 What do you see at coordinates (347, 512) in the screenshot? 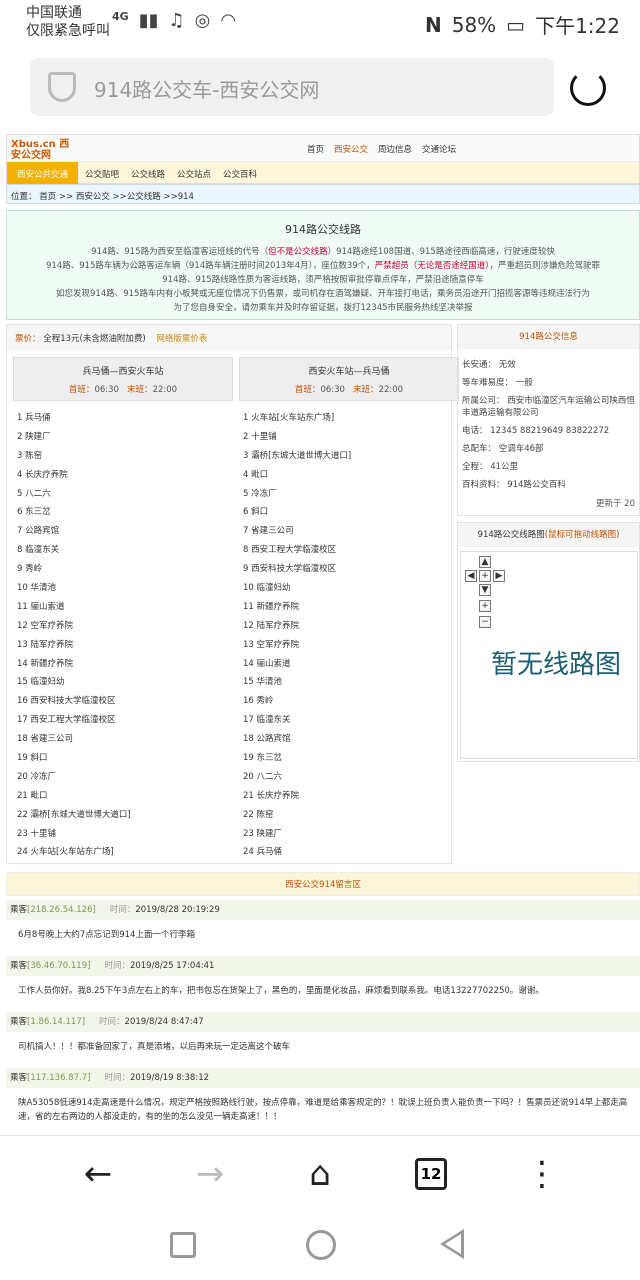
I see `stop-item: 6 斜口` at bounding box center [347, 512].